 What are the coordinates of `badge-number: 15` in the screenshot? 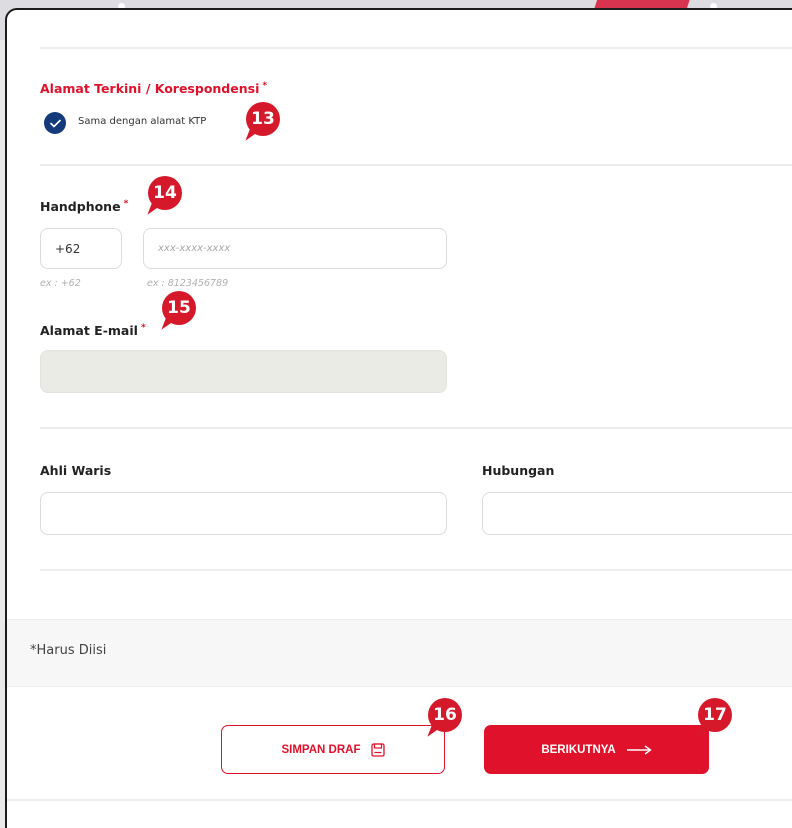 It's located at (179, 308).